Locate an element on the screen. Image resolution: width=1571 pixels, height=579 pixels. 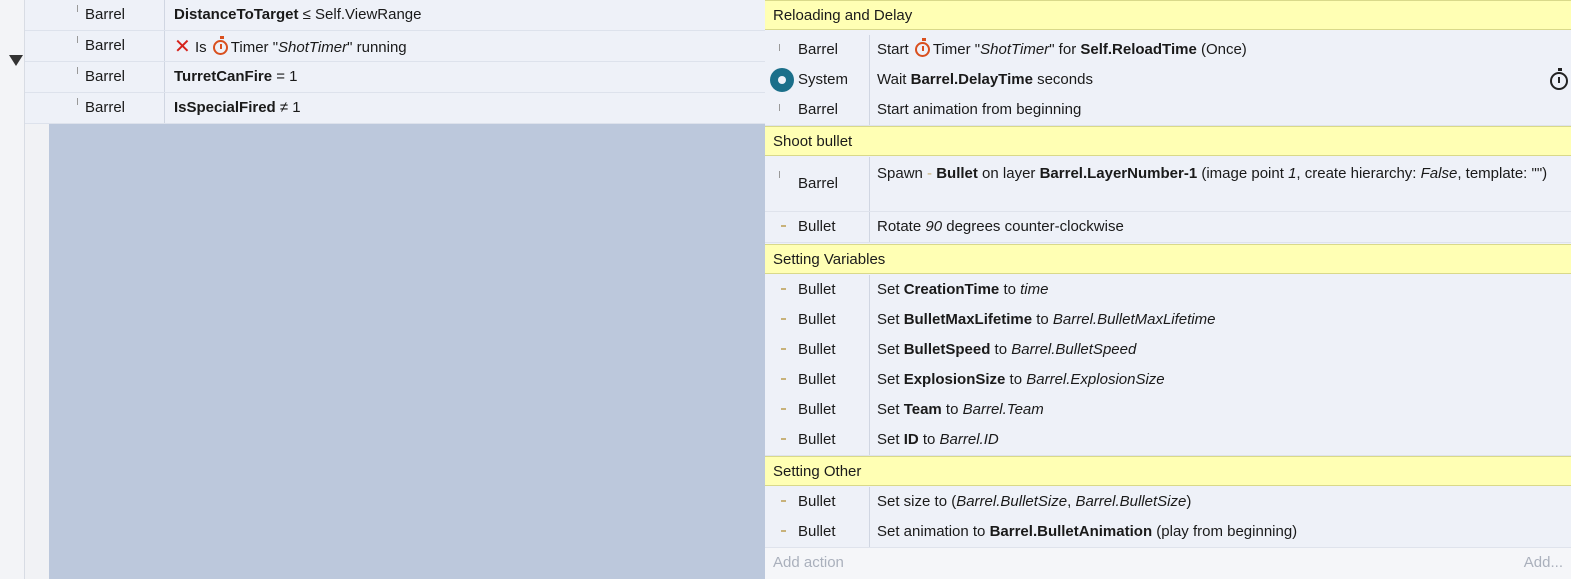
condition-row: Barrel IsSpecialFired ≠ 1 is located at coordinates (395, 108).